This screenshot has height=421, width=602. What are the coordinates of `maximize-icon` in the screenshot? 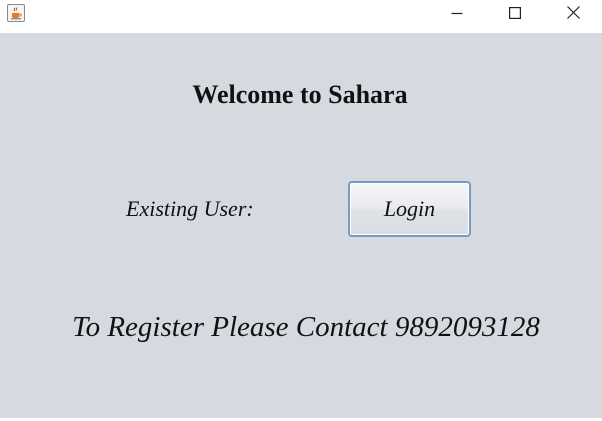 It's located at (515, 15).